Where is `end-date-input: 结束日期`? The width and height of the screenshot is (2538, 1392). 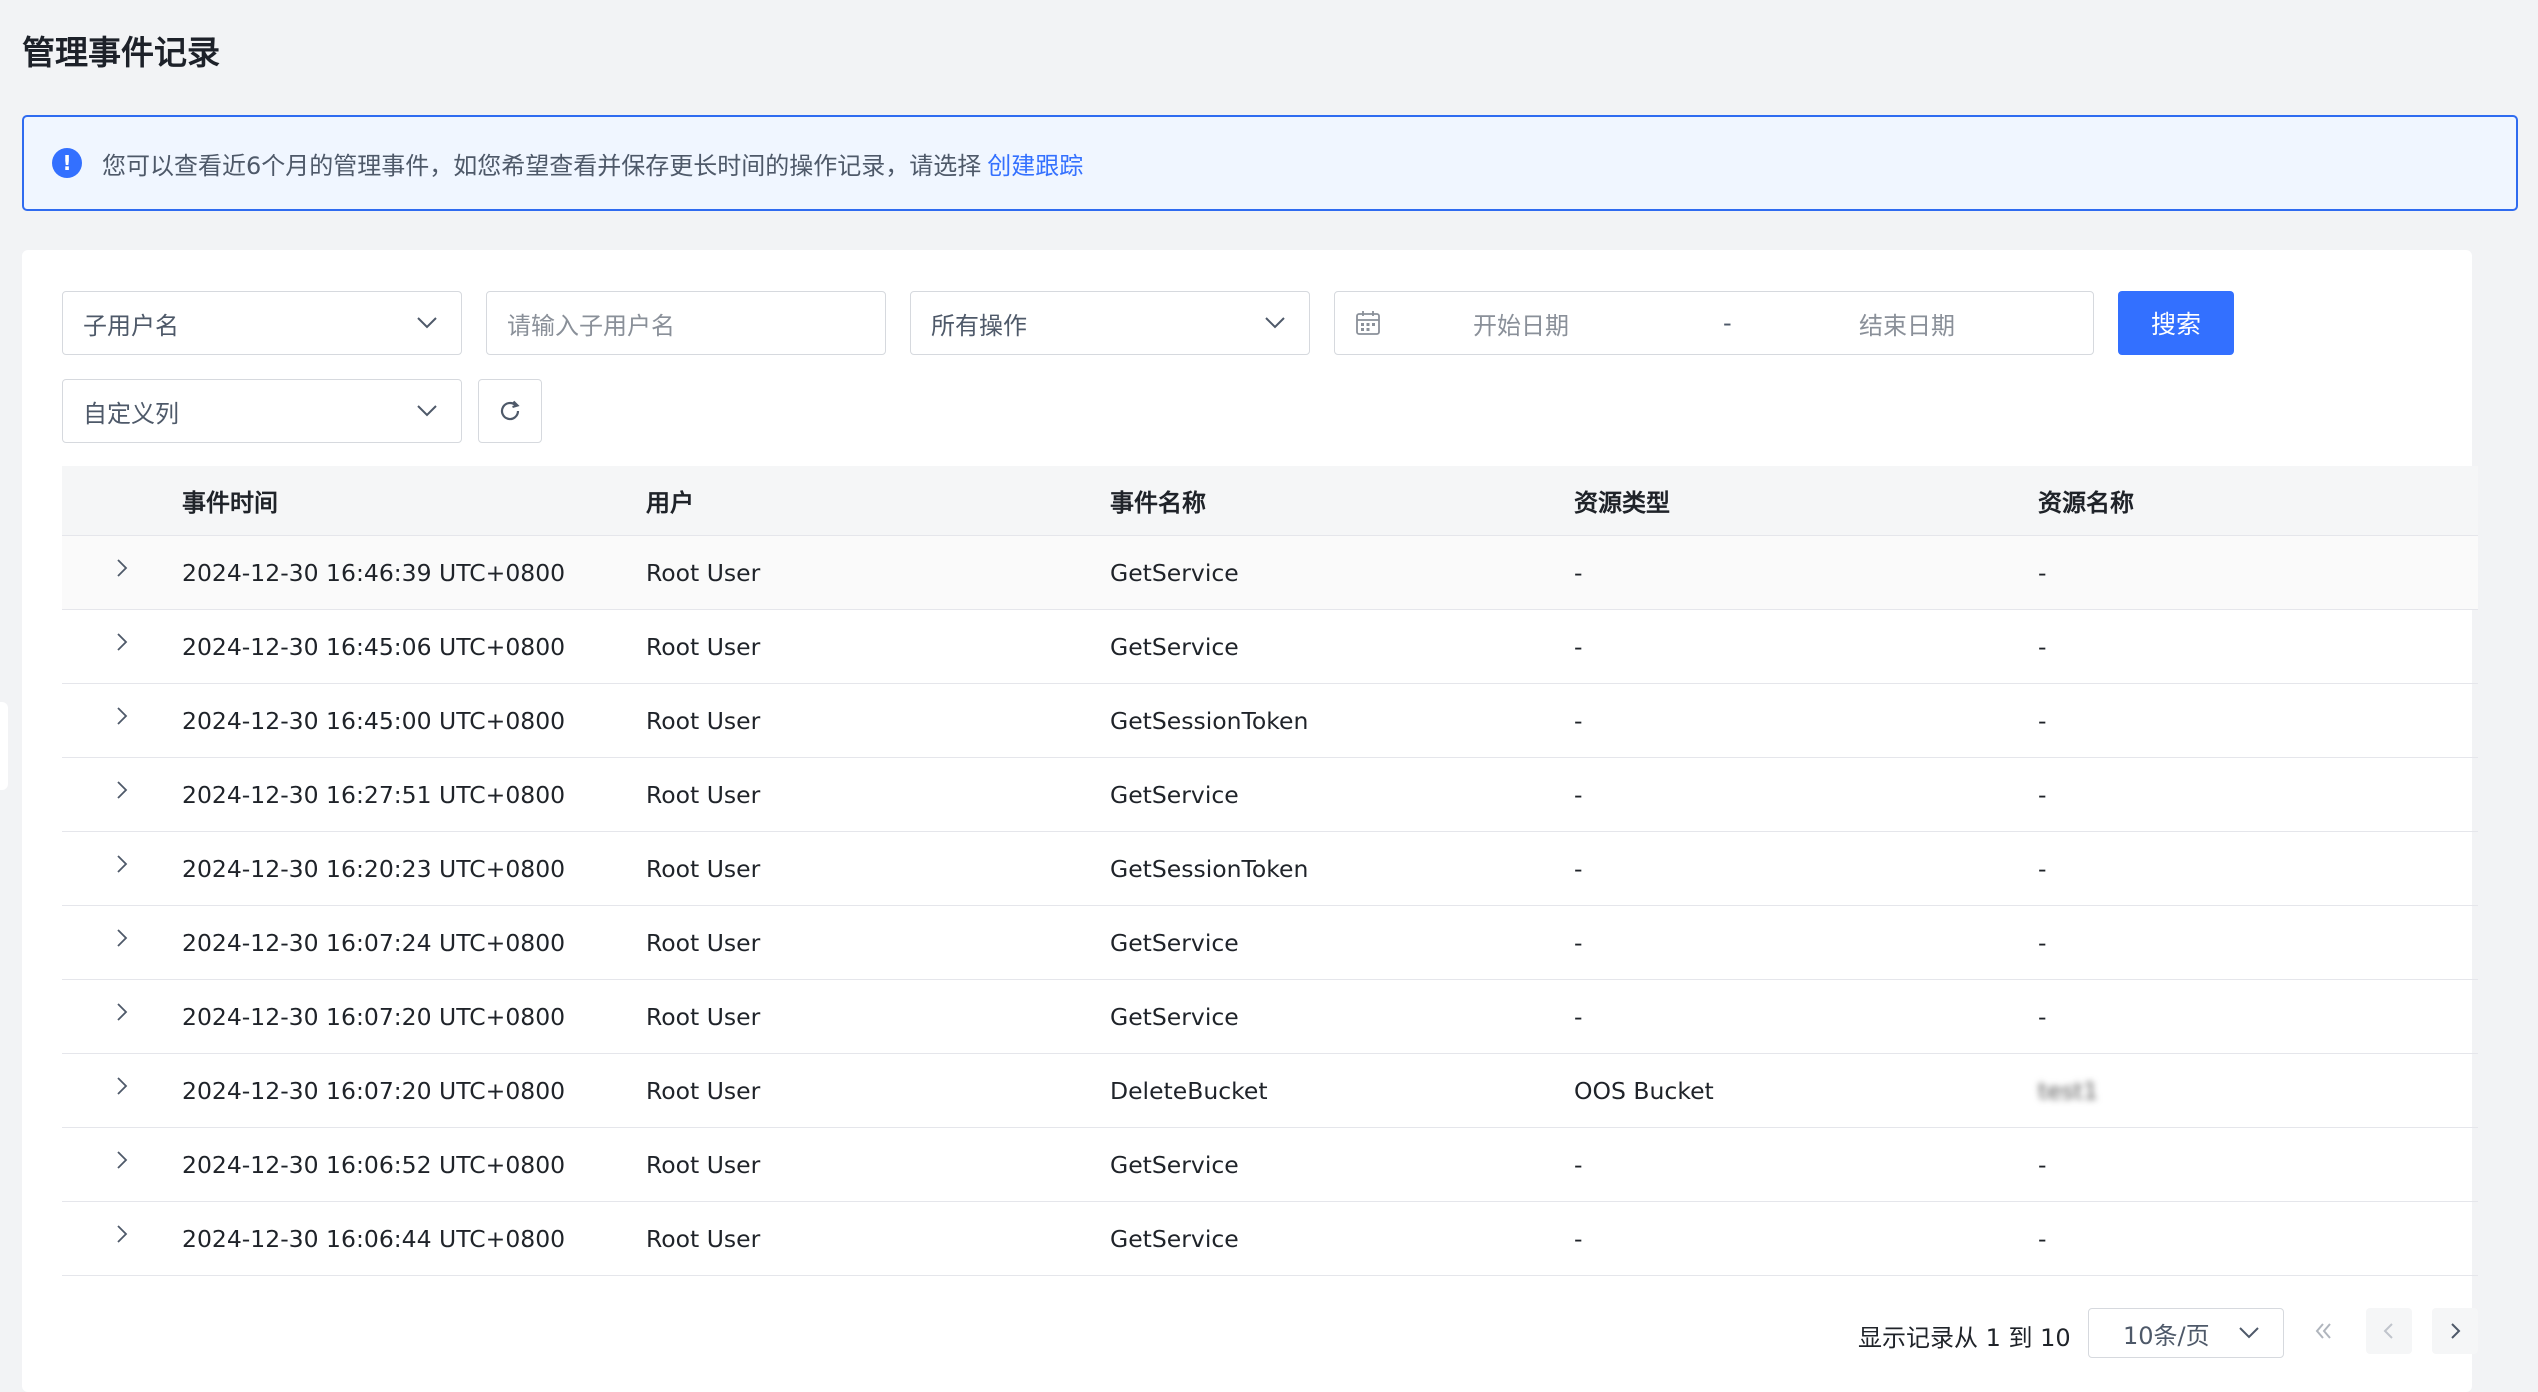 end-date-input: 结束日期 is located at coordinates (1959, 323).